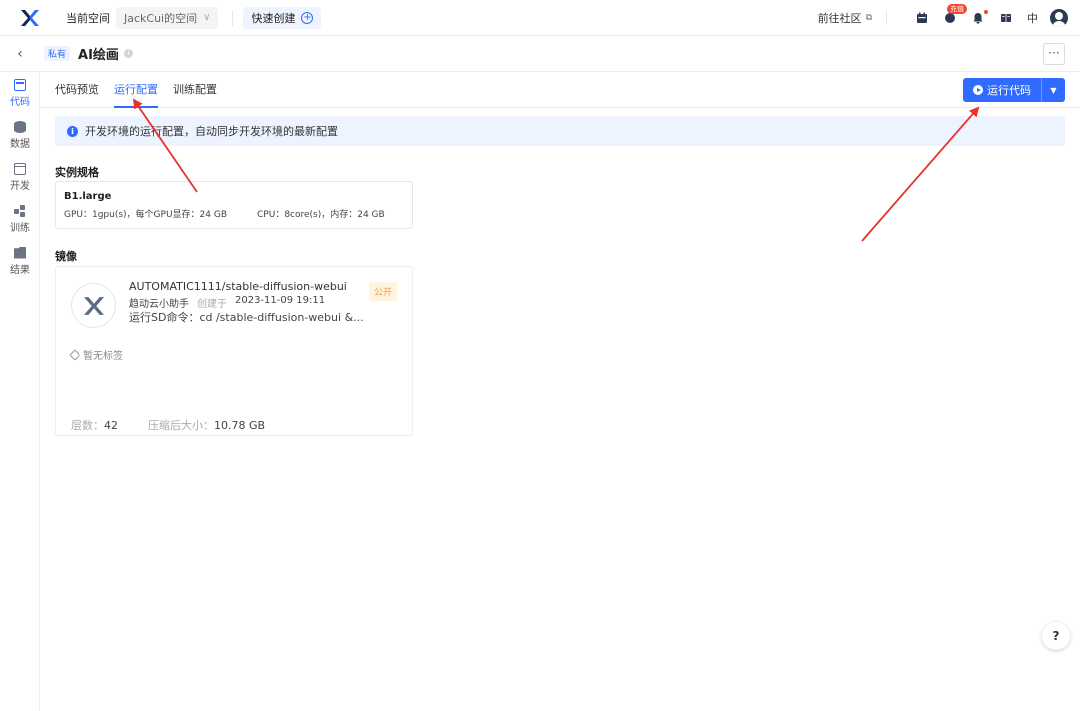 The height and width of the screenshot is (711, 1080). I want to click on wallet-icon: 充值, so click(955, 14).